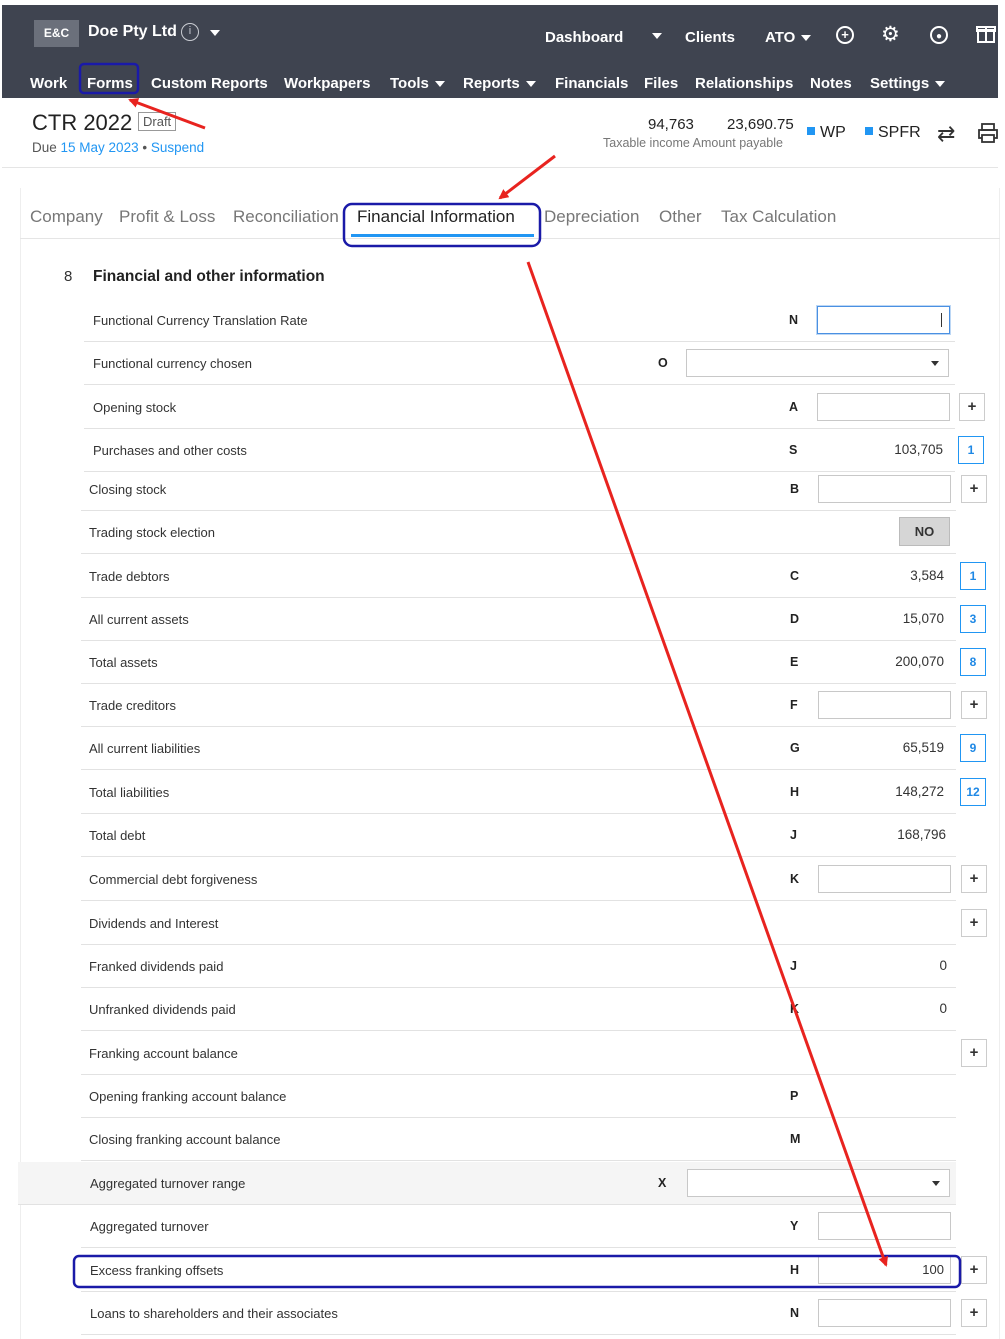 The width and height of the screenshot is (1005, 1339). I want to click on nav-dashboard: Dashboard, so click(584, 37).